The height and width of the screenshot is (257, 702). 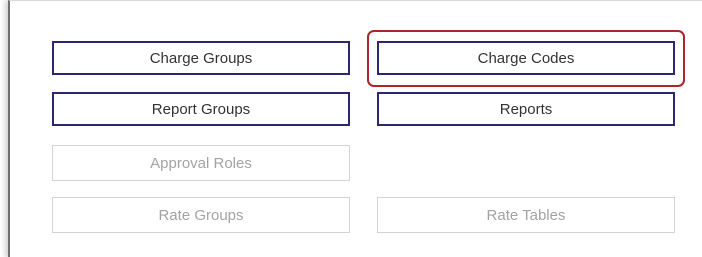 What do you see at coordinates (201, 109) in the screenshot?
I see `report-groups-button: Report Groups` at bounding box center [201, 109].